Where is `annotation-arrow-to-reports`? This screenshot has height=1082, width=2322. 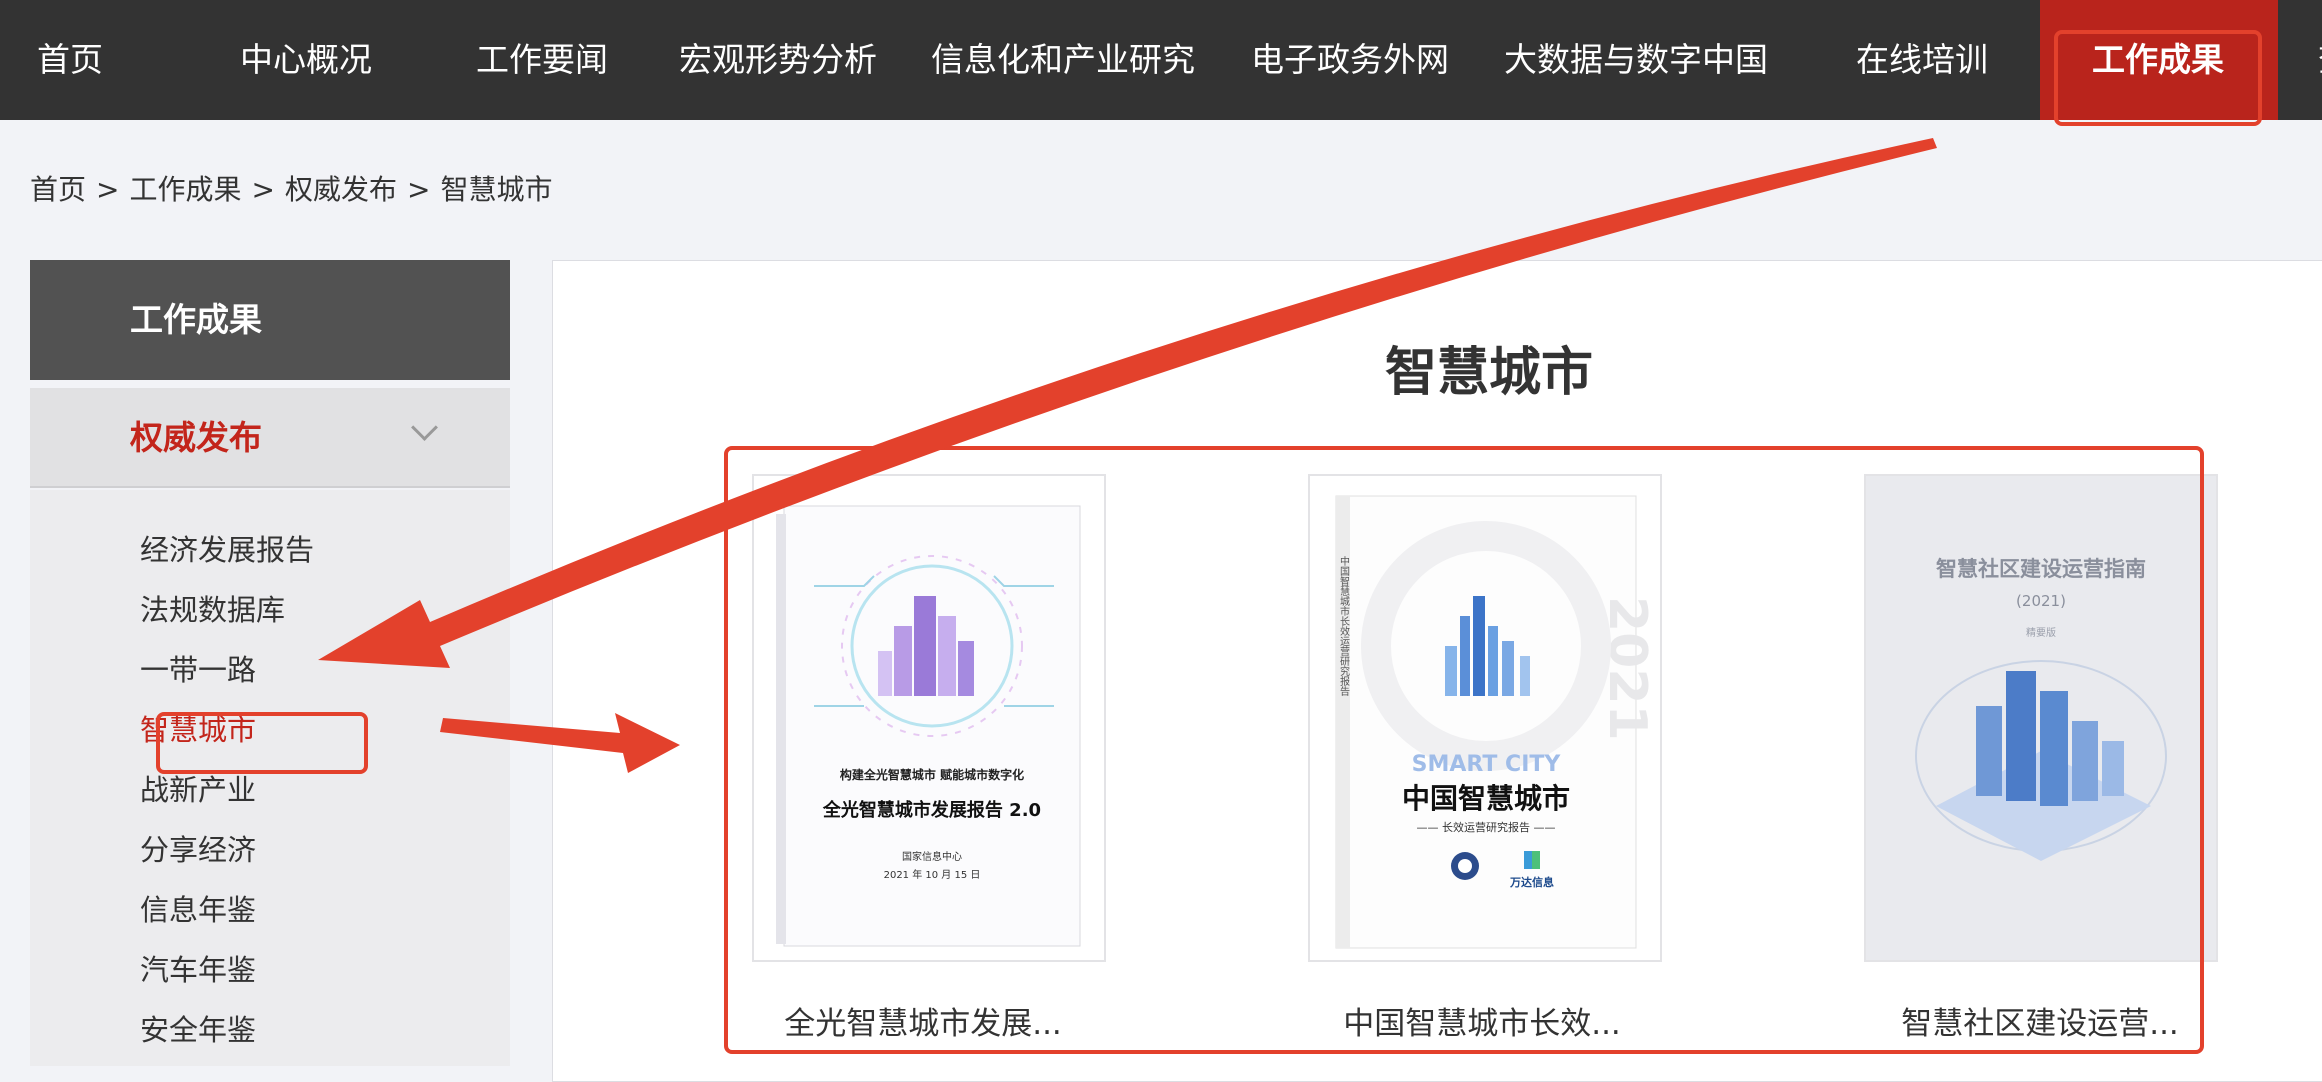
annotation-arrow-to-reports is located at coordinates (560, 743).